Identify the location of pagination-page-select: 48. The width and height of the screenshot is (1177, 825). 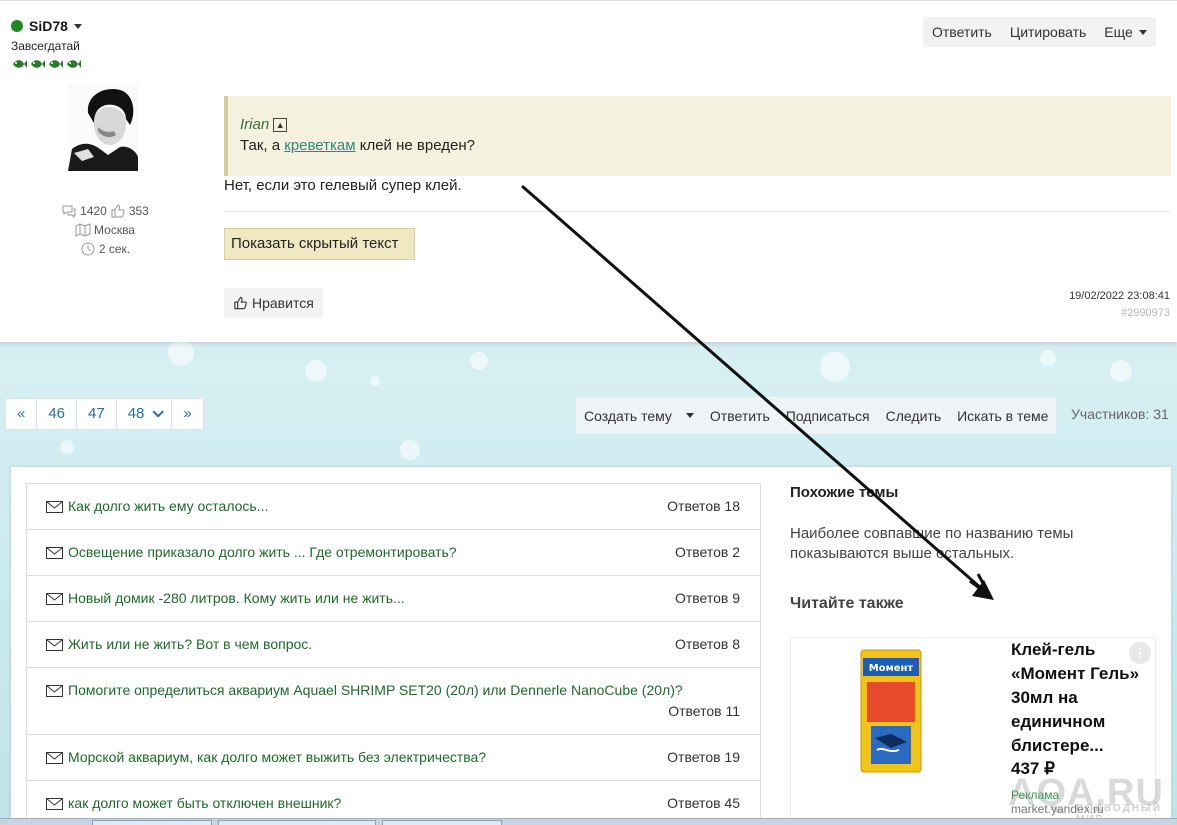
(145, 414).